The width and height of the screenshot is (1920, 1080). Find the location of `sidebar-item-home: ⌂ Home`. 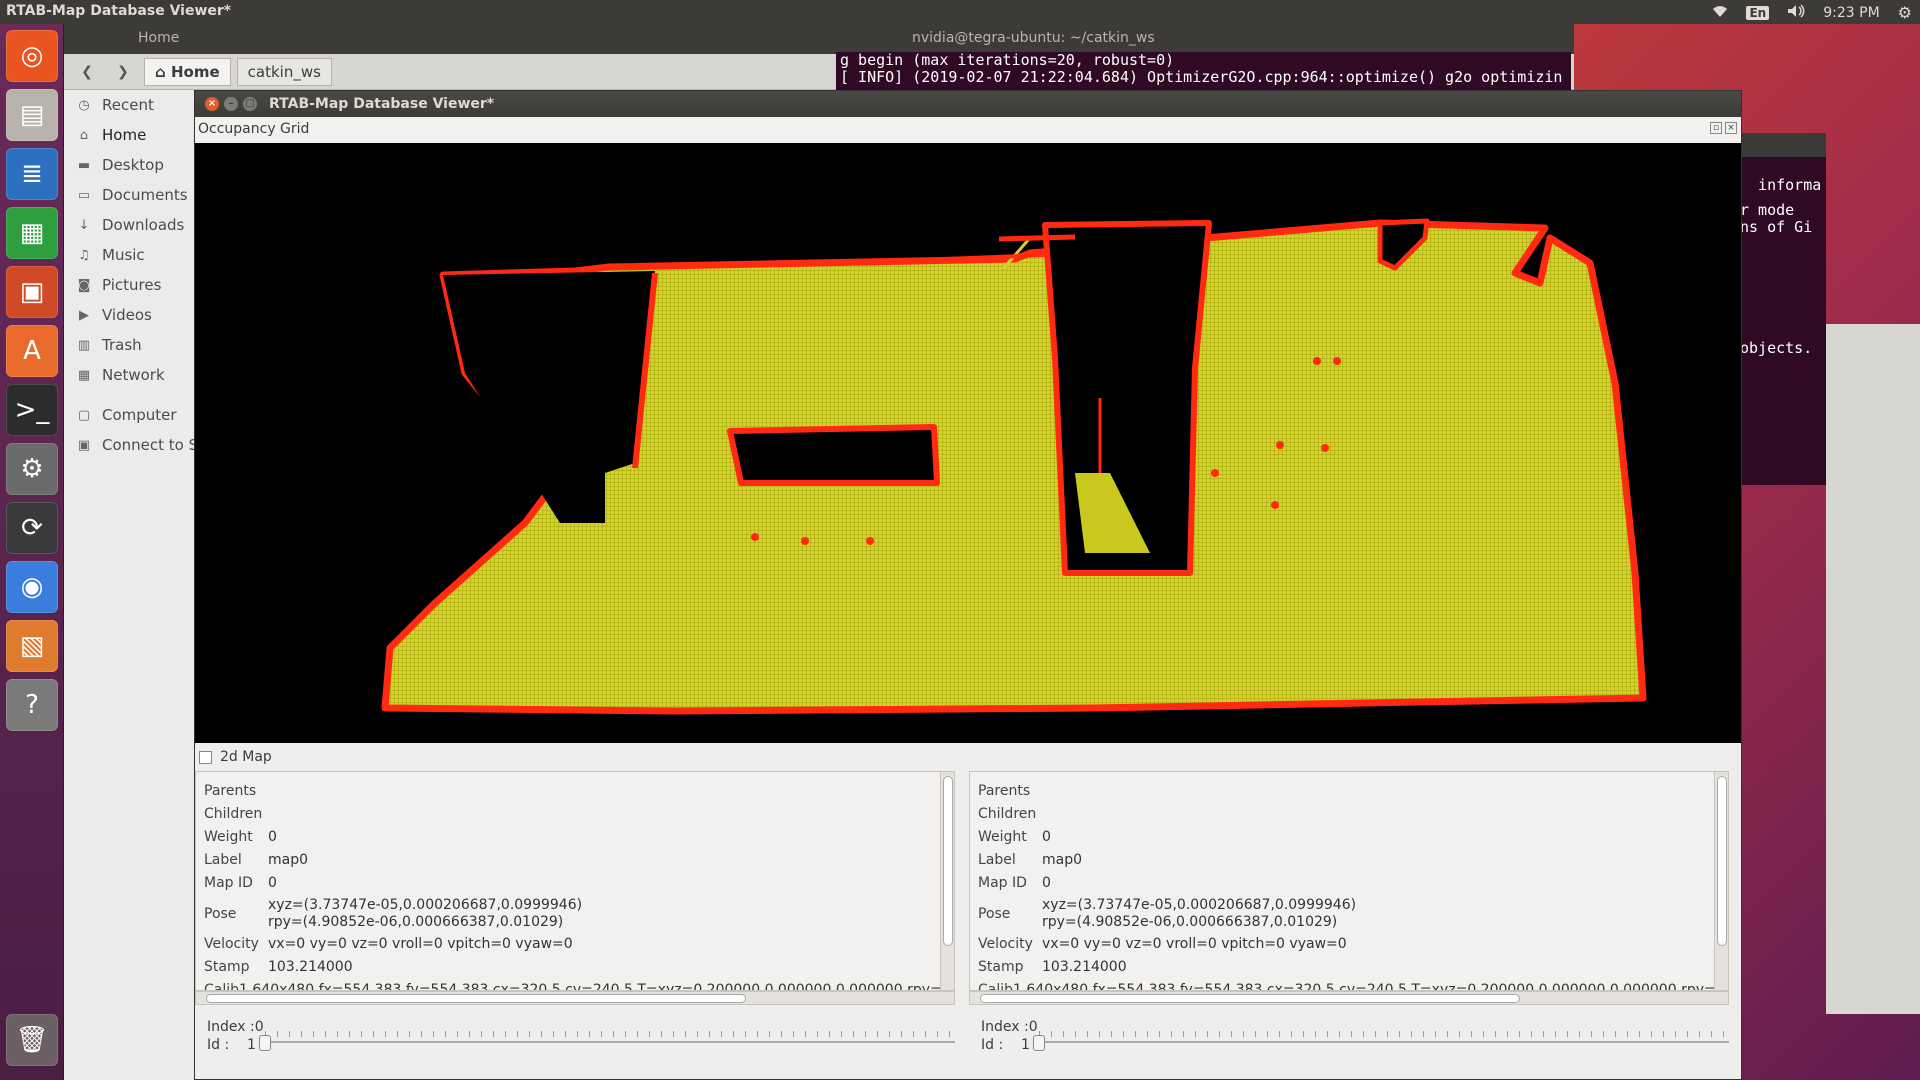

sidebar-item-home: ⌂ Home is located at coordinates (138, 135).